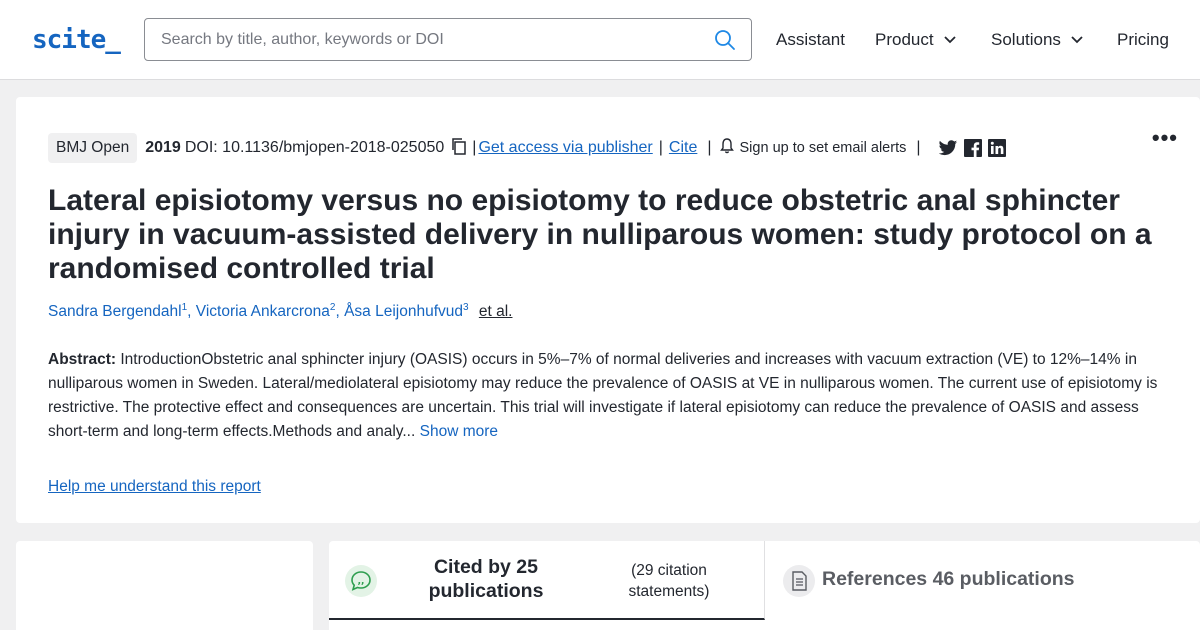 This screenshot has width=1200, height=630. Describe the element at coordinates (799, 581) in the screenshot. I see `document-icon` at that location.